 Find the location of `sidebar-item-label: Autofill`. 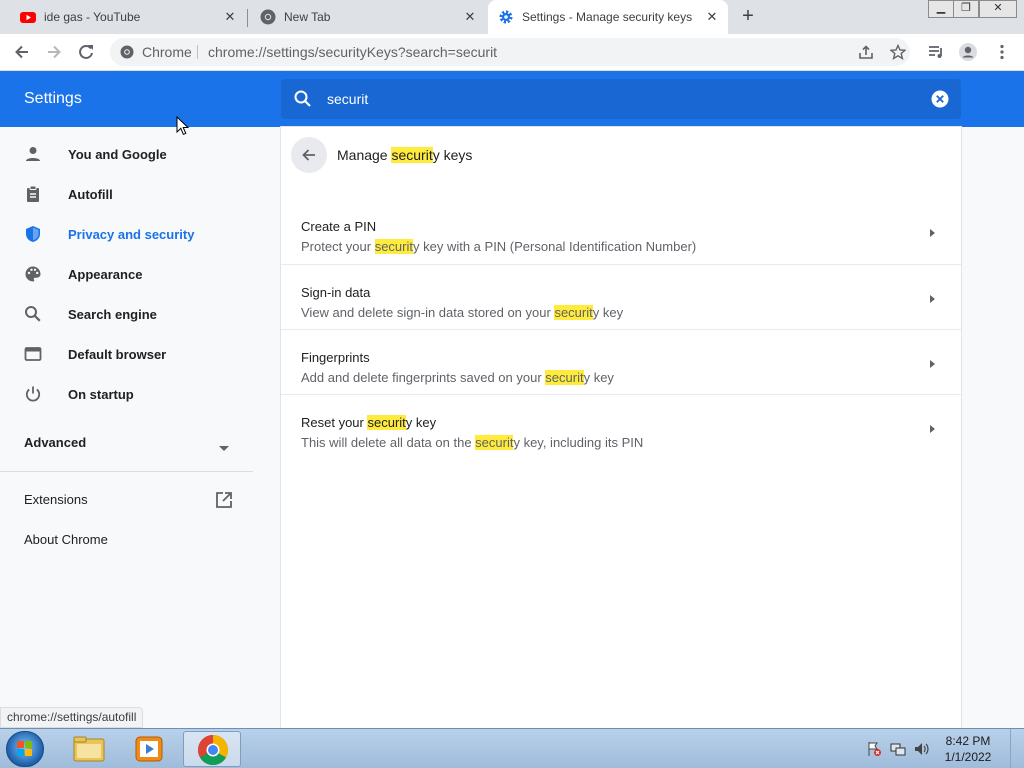

sidebar-item-label: Autofill is located at coordinates (90, 194).